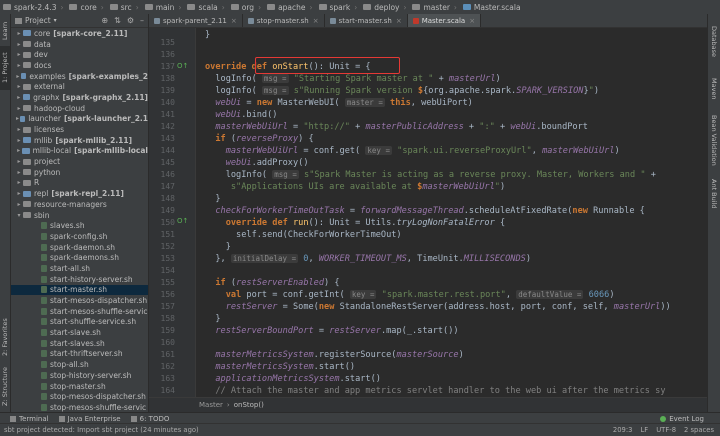 The height and width of the screenshot is (436, 720). What do you see at coordinates (682, 419) in the screenshot?
I see `tool-tab-event-log: Event Log` at bounding box center [682, 419].